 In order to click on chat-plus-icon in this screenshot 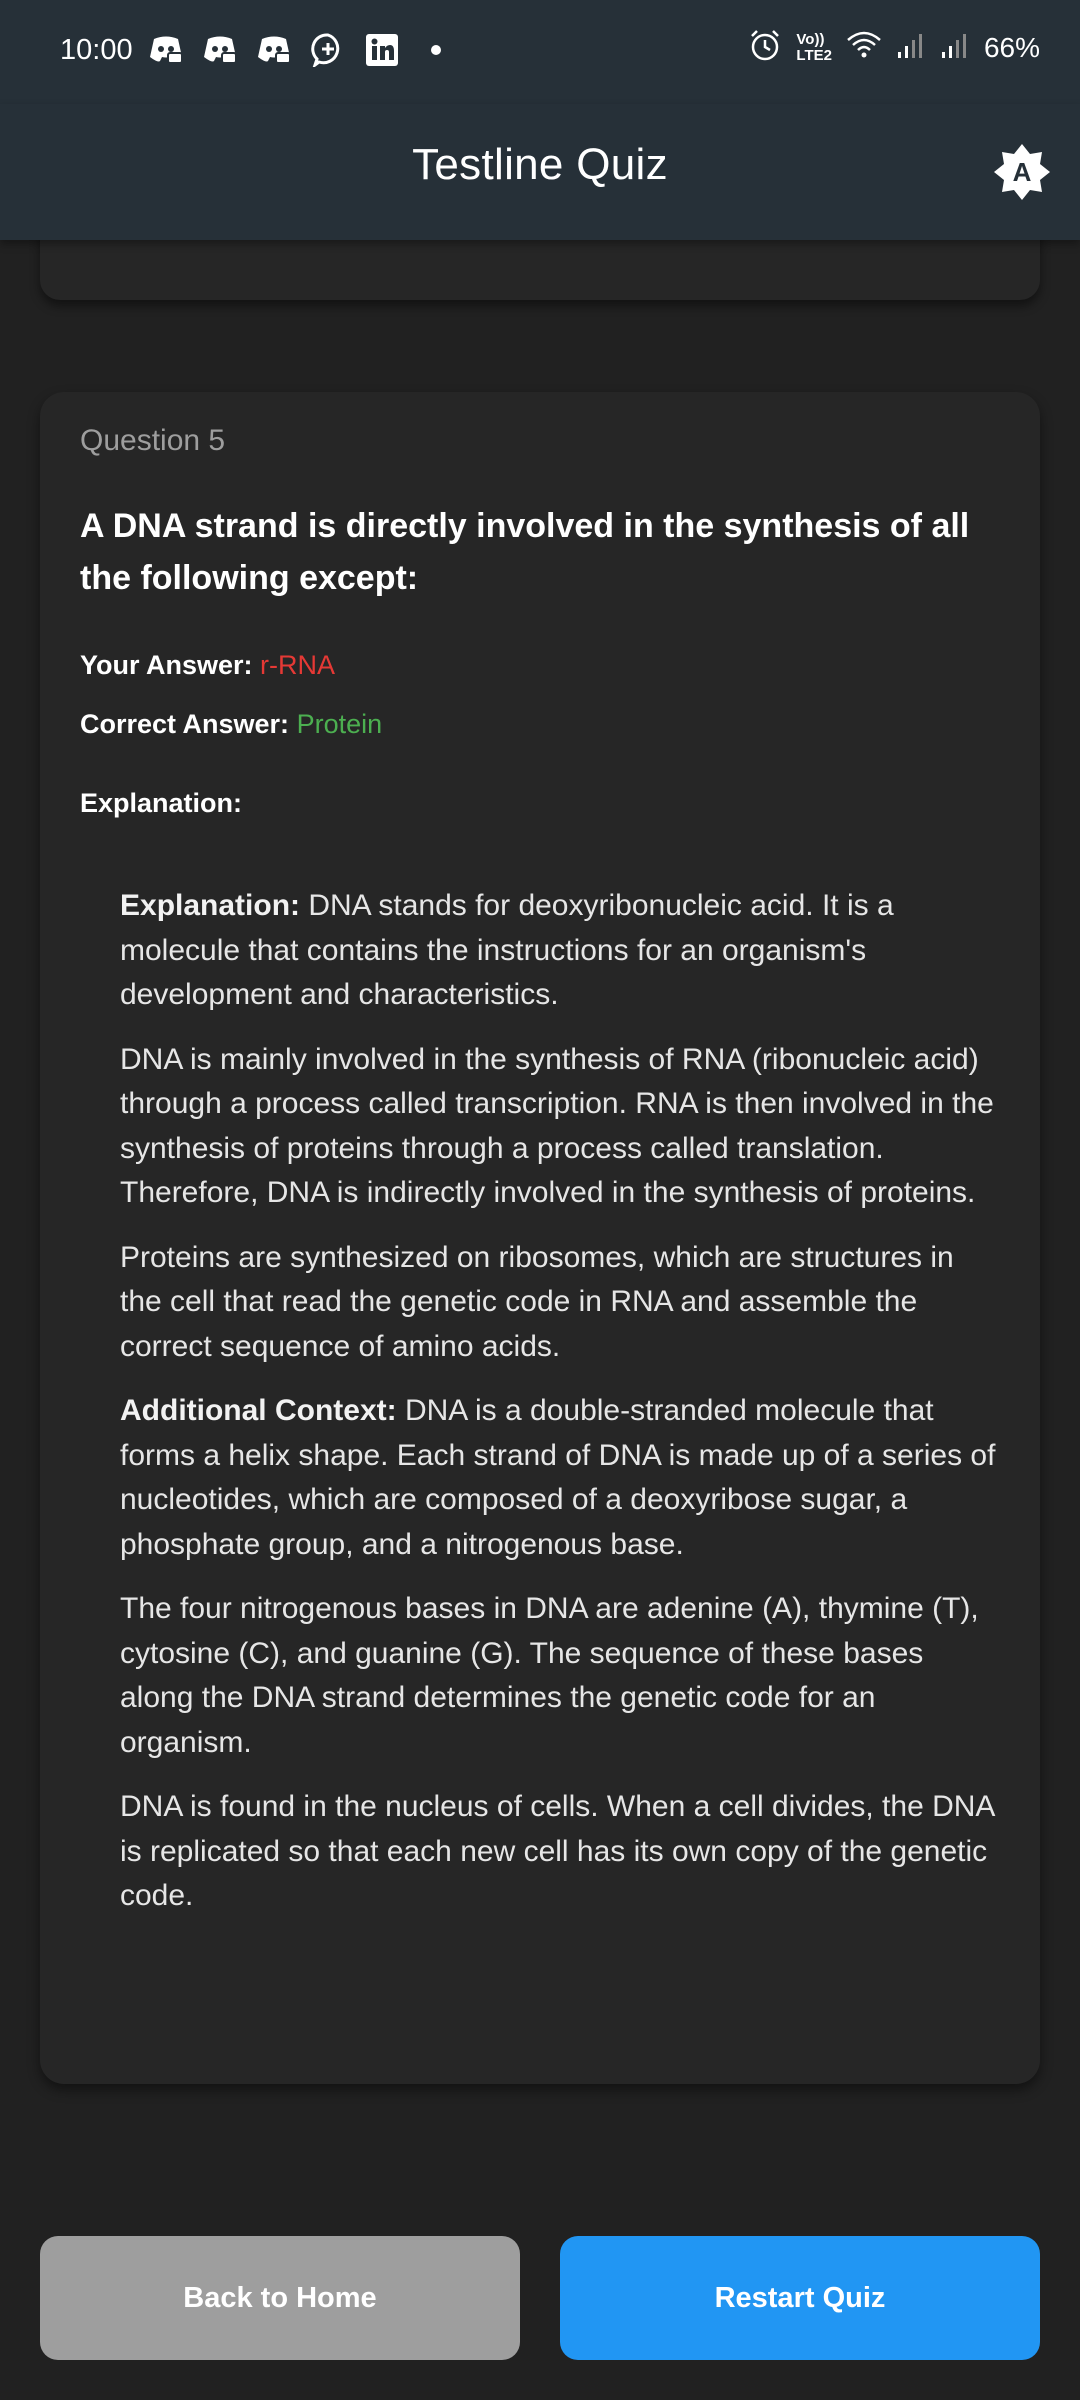, I will do `click(328, 50)`.